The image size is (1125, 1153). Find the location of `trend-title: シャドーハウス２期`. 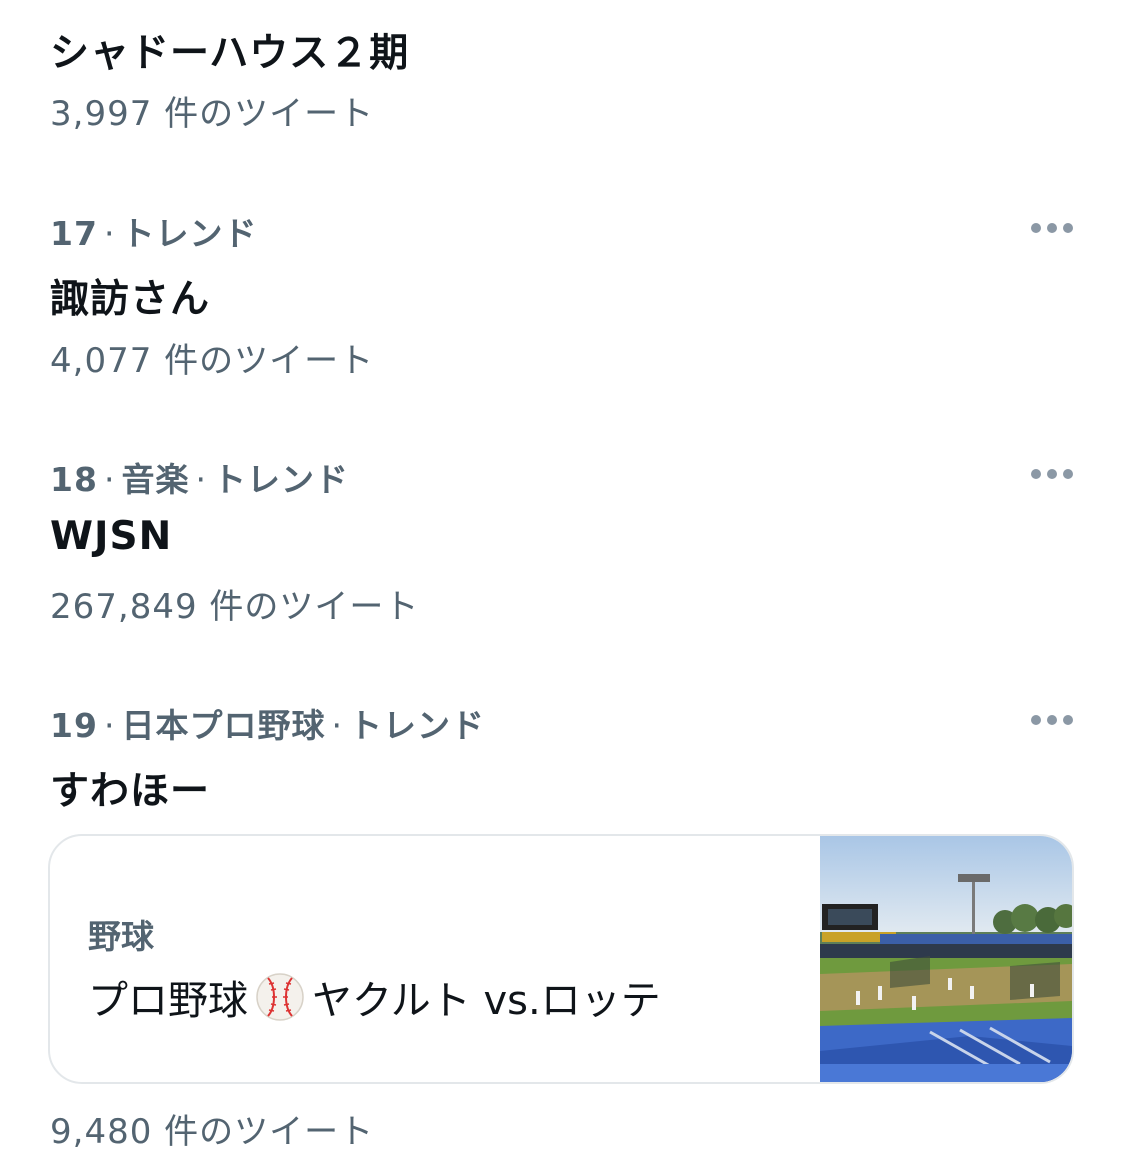

trend-title: シャドーハウス２期 is located at coordinates (229, 50).